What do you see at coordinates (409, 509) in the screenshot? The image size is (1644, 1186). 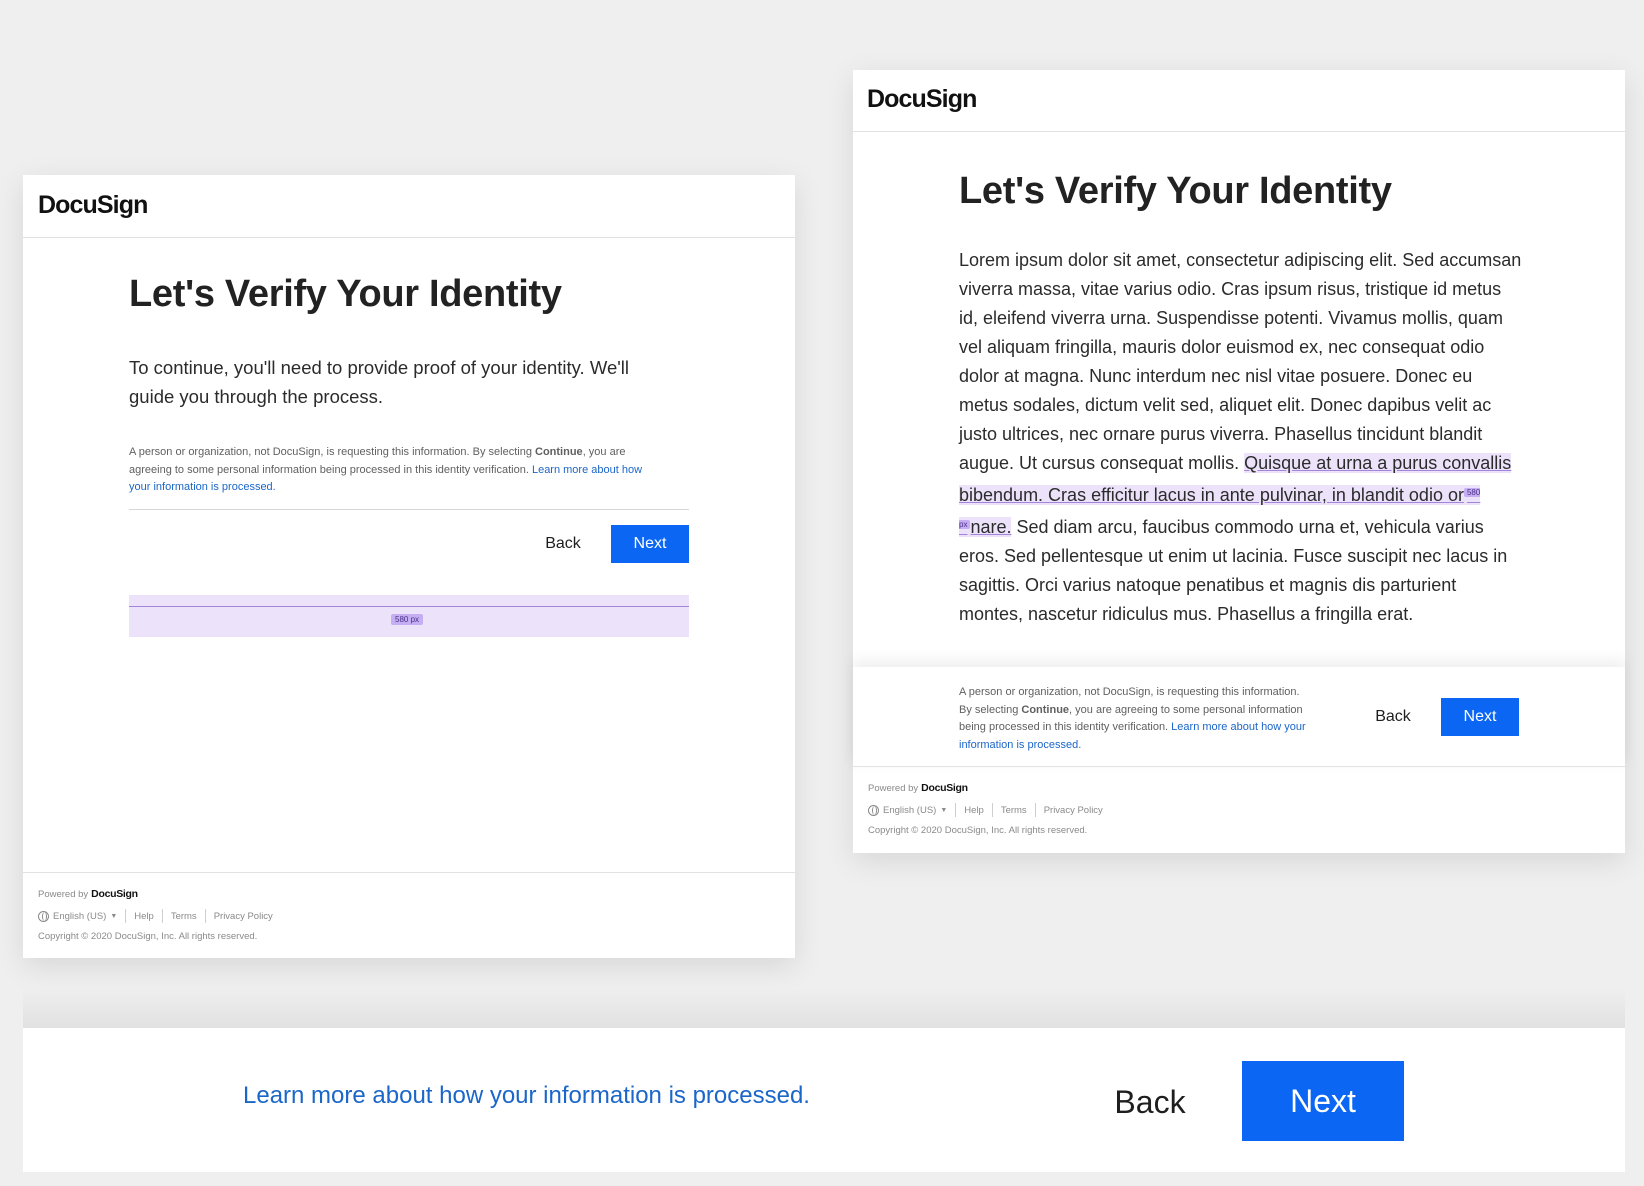 I see `divider` at bounding box center [409, 509].